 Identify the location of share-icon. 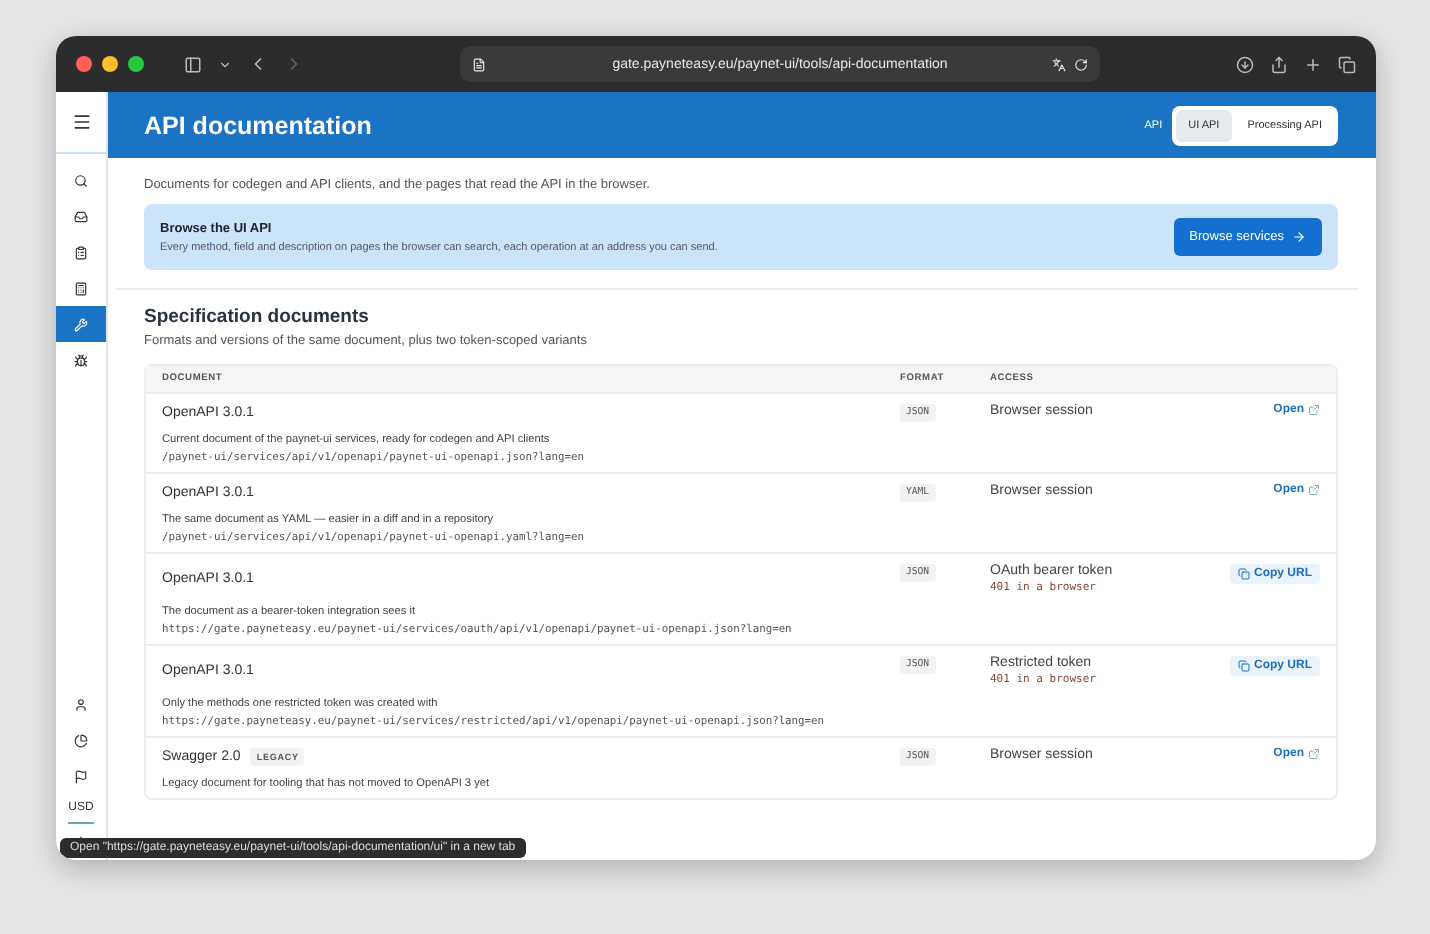
(1279, 64).